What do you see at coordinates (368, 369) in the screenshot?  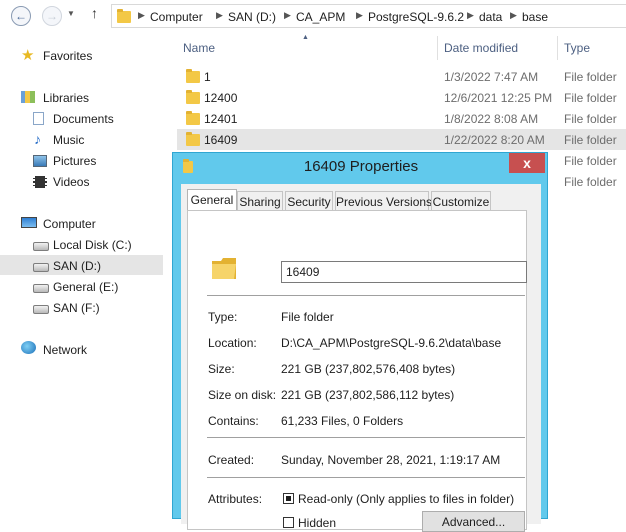 I see `size-value: 221 GB (237,802,576,408 bytes)` at bounding box center [368, 369].